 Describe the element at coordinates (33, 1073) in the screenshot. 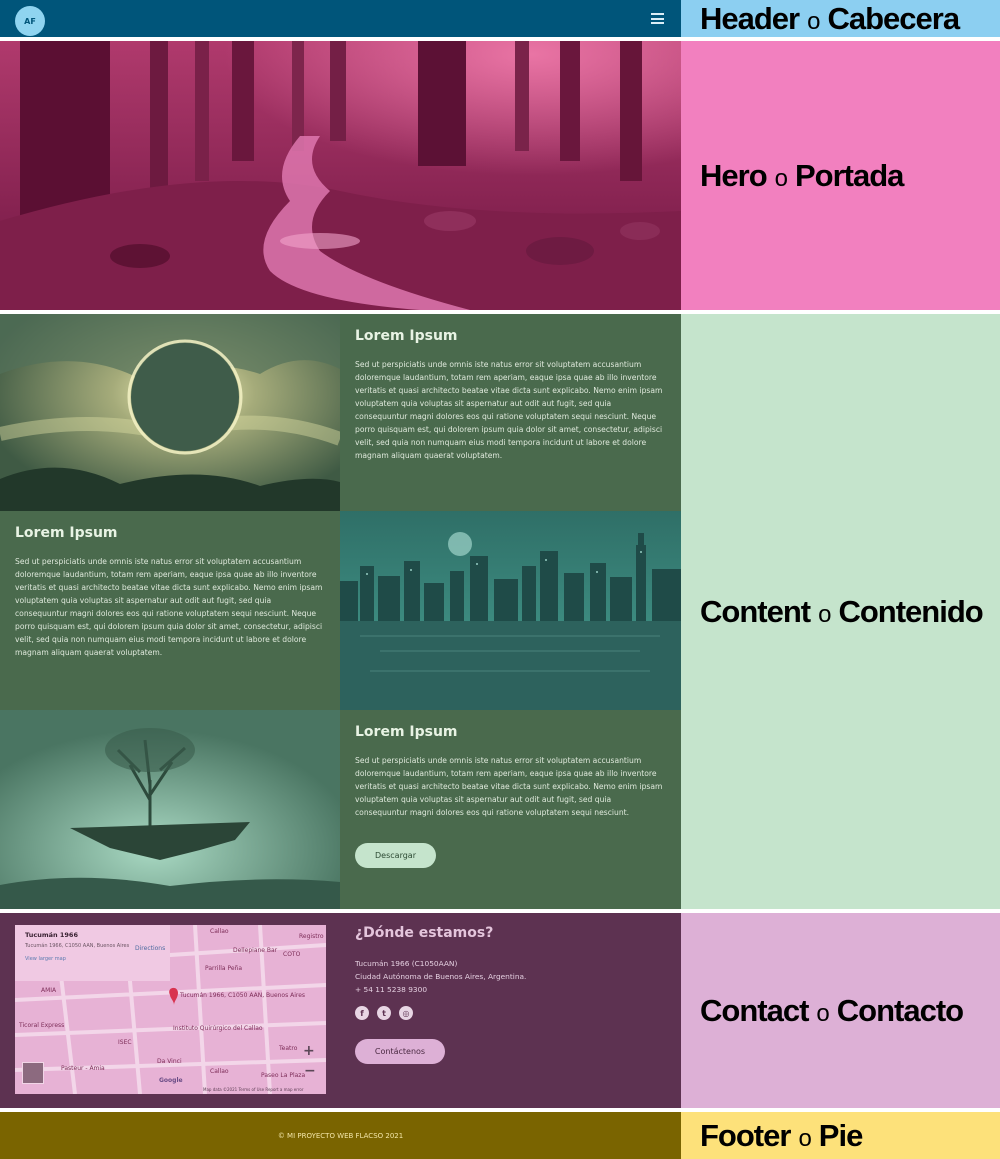

I see `map-layer-thumbnail` at that location.